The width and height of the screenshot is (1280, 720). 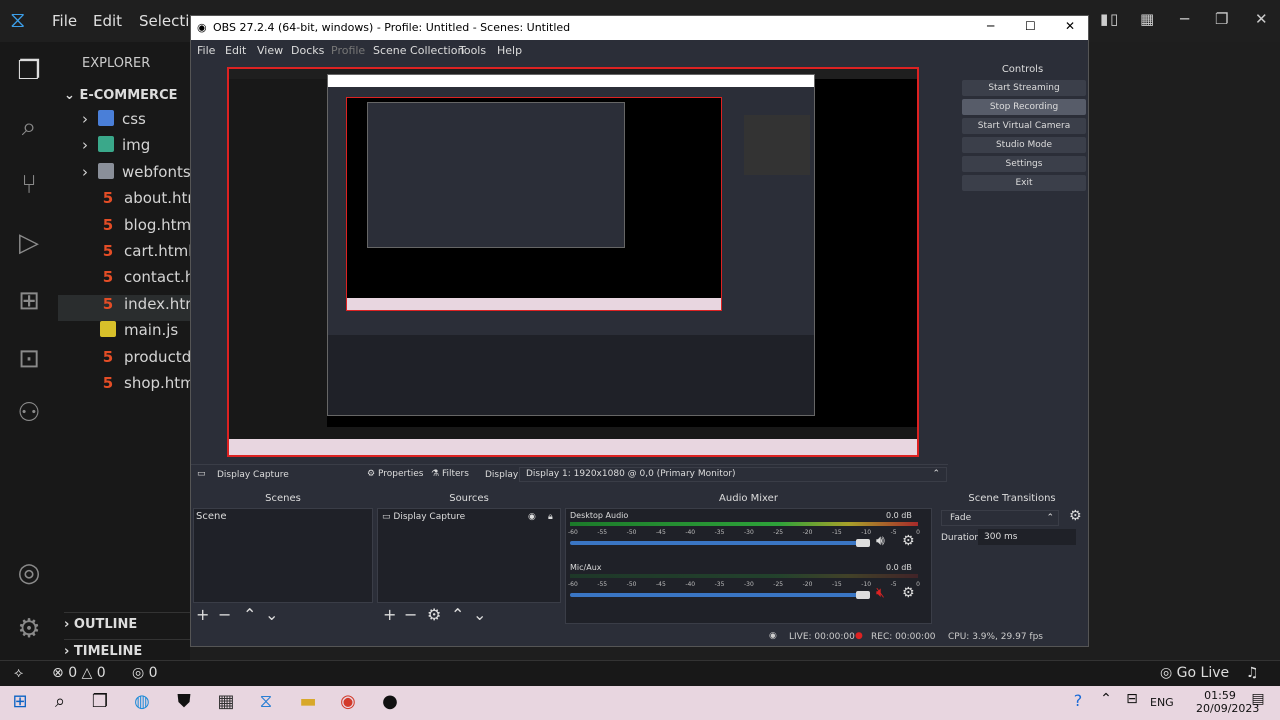 I want to click on control-settings-button: Settings, so click(x=1024, y=164).